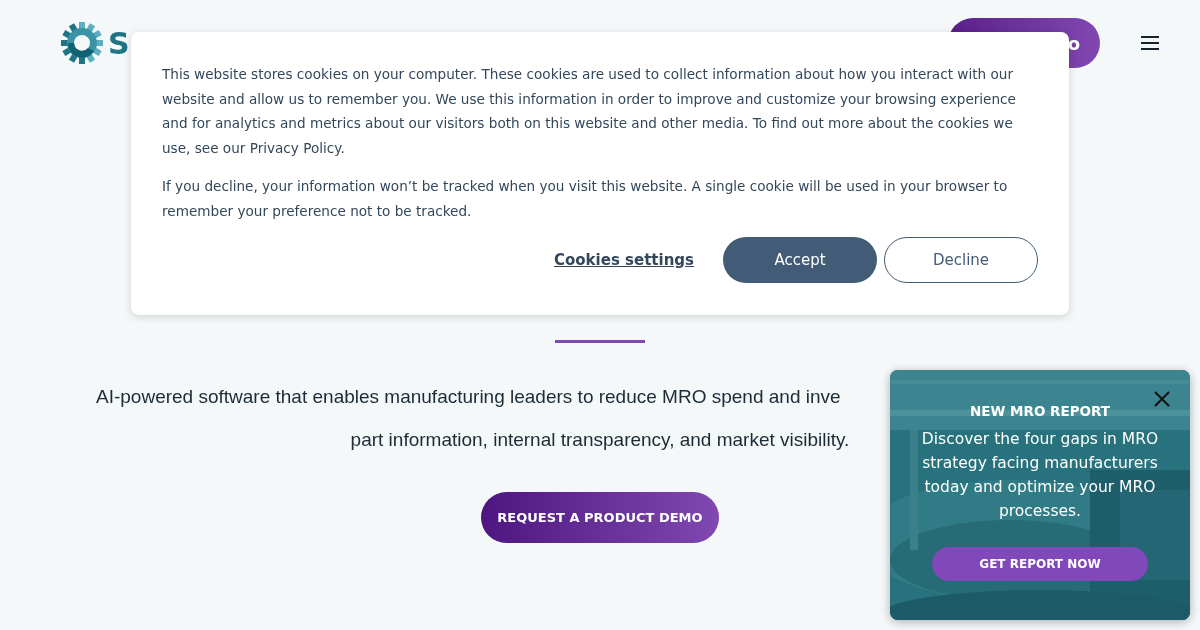  What do you see at coordinates (624, 260) in the screenshot?
I see `cookie-settings-link: Cookies settings` at bounding box center [624, 260].